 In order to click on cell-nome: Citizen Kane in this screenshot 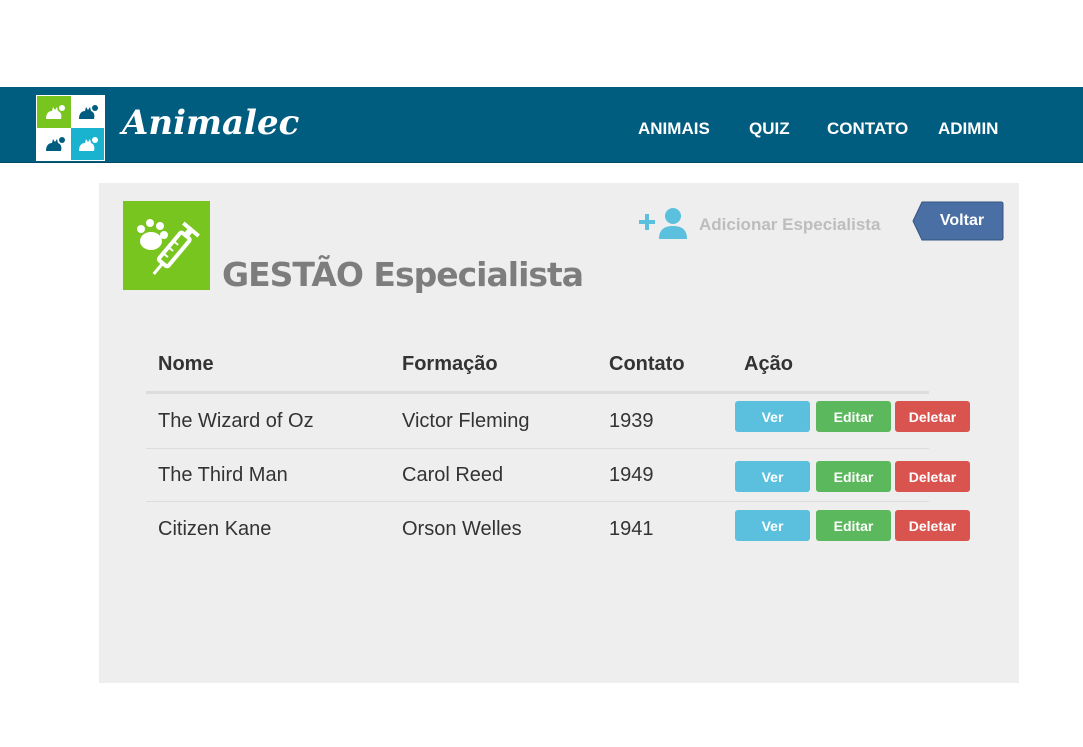, I will do `click(215, 529)`.